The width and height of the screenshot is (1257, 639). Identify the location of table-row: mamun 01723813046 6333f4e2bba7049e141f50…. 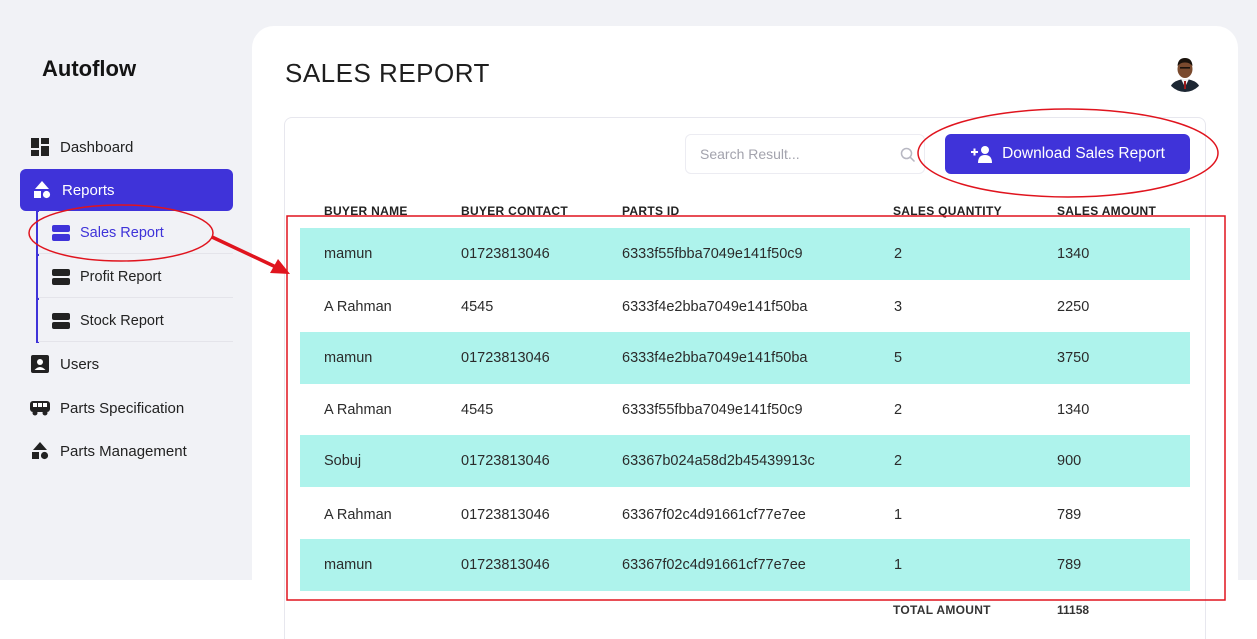
(745, 358).